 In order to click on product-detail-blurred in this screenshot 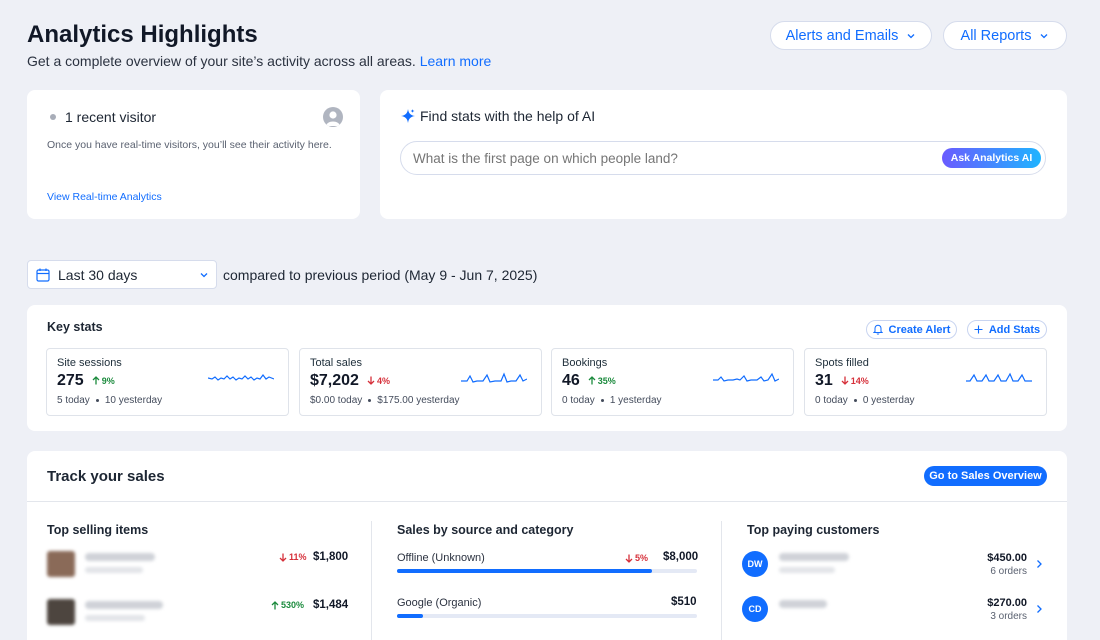, I will do `click(115, 618)`.